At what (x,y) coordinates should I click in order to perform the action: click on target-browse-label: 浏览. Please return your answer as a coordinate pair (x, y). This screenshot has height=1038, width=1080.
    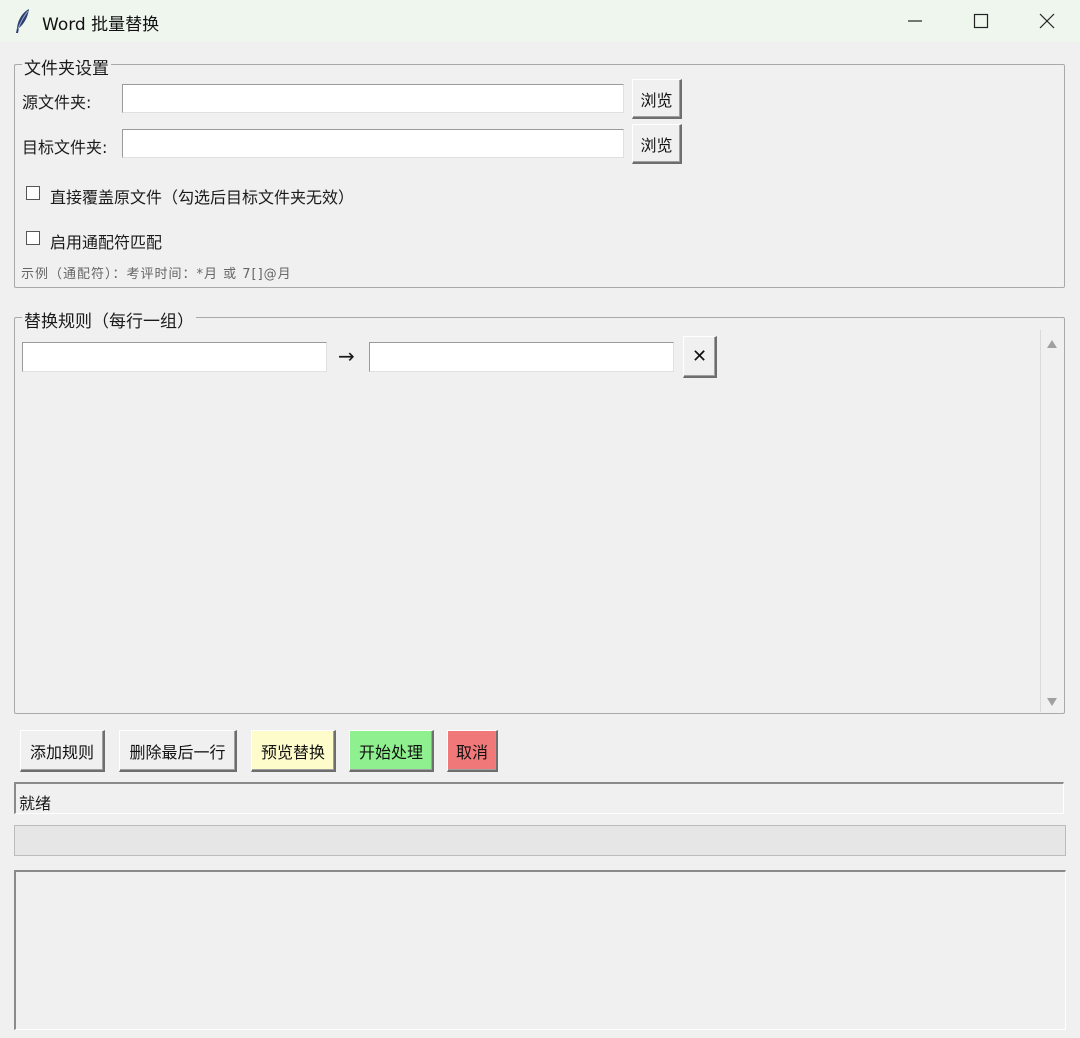
    Looking at the image, I should click on (656, 145).